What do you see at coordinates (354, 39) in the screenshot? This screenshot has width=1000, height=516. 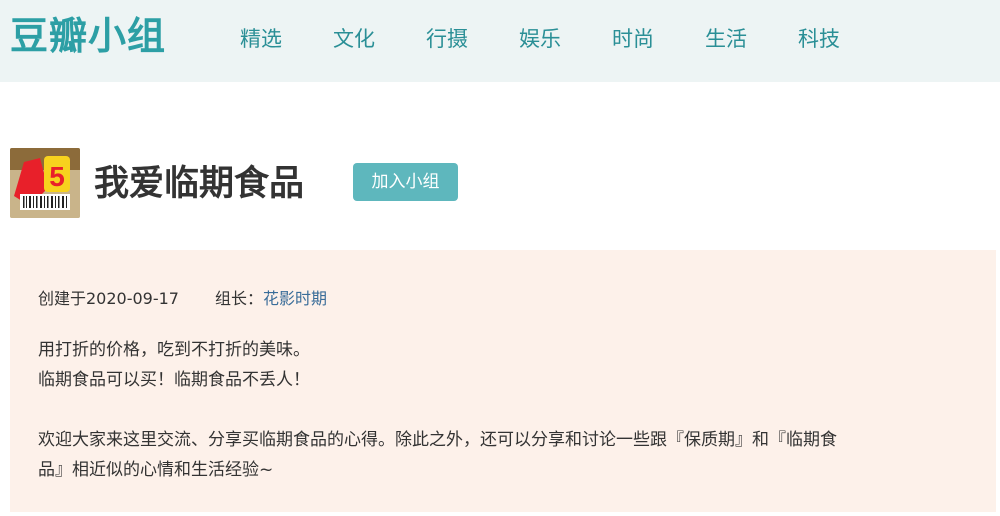 I see `nav-item-culture: 文化` at bounding box center [354, 39].